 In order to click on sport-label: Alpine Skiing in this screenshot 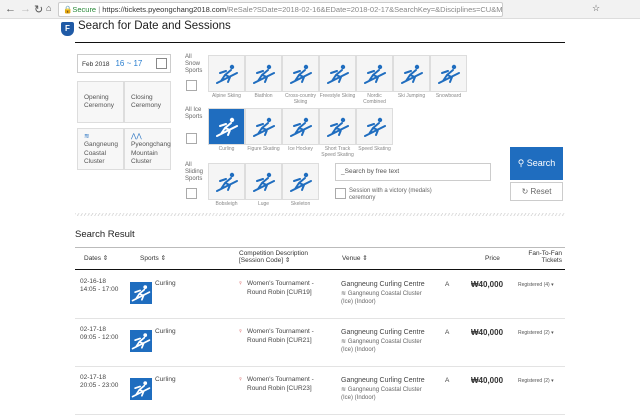, I will do `click(226, 96)`.